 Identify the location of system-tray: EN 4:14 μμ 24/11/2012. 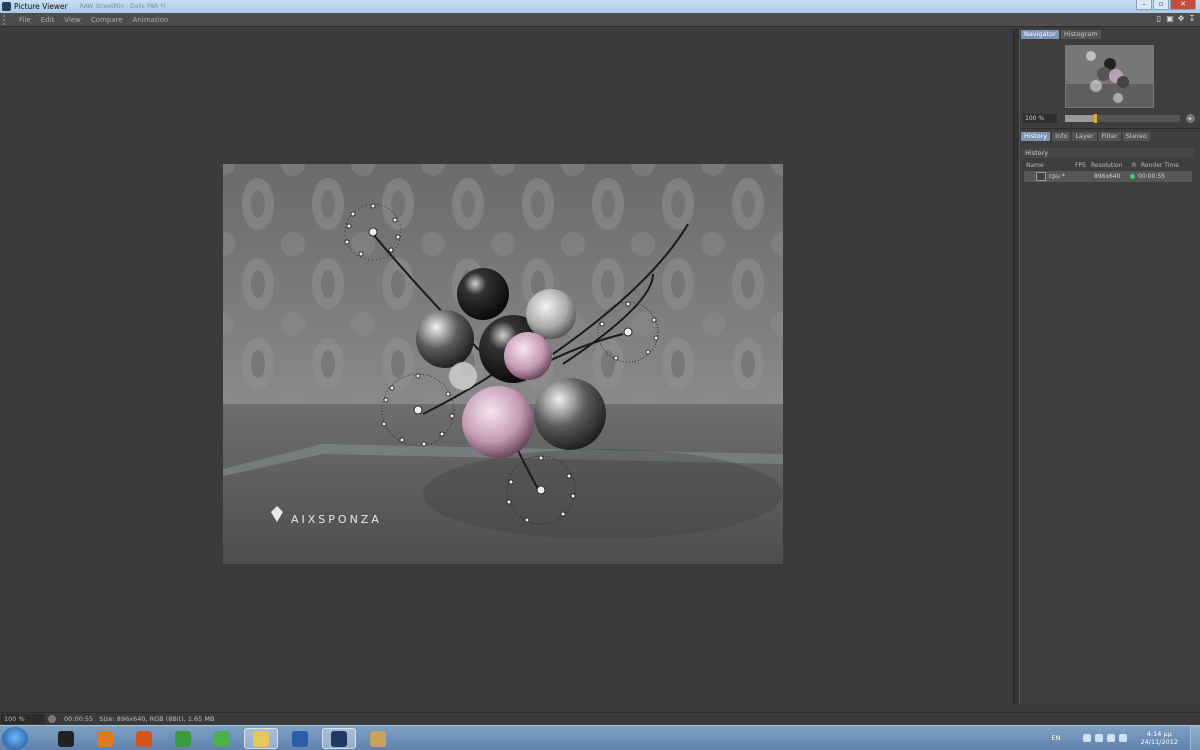
(1126, 738).